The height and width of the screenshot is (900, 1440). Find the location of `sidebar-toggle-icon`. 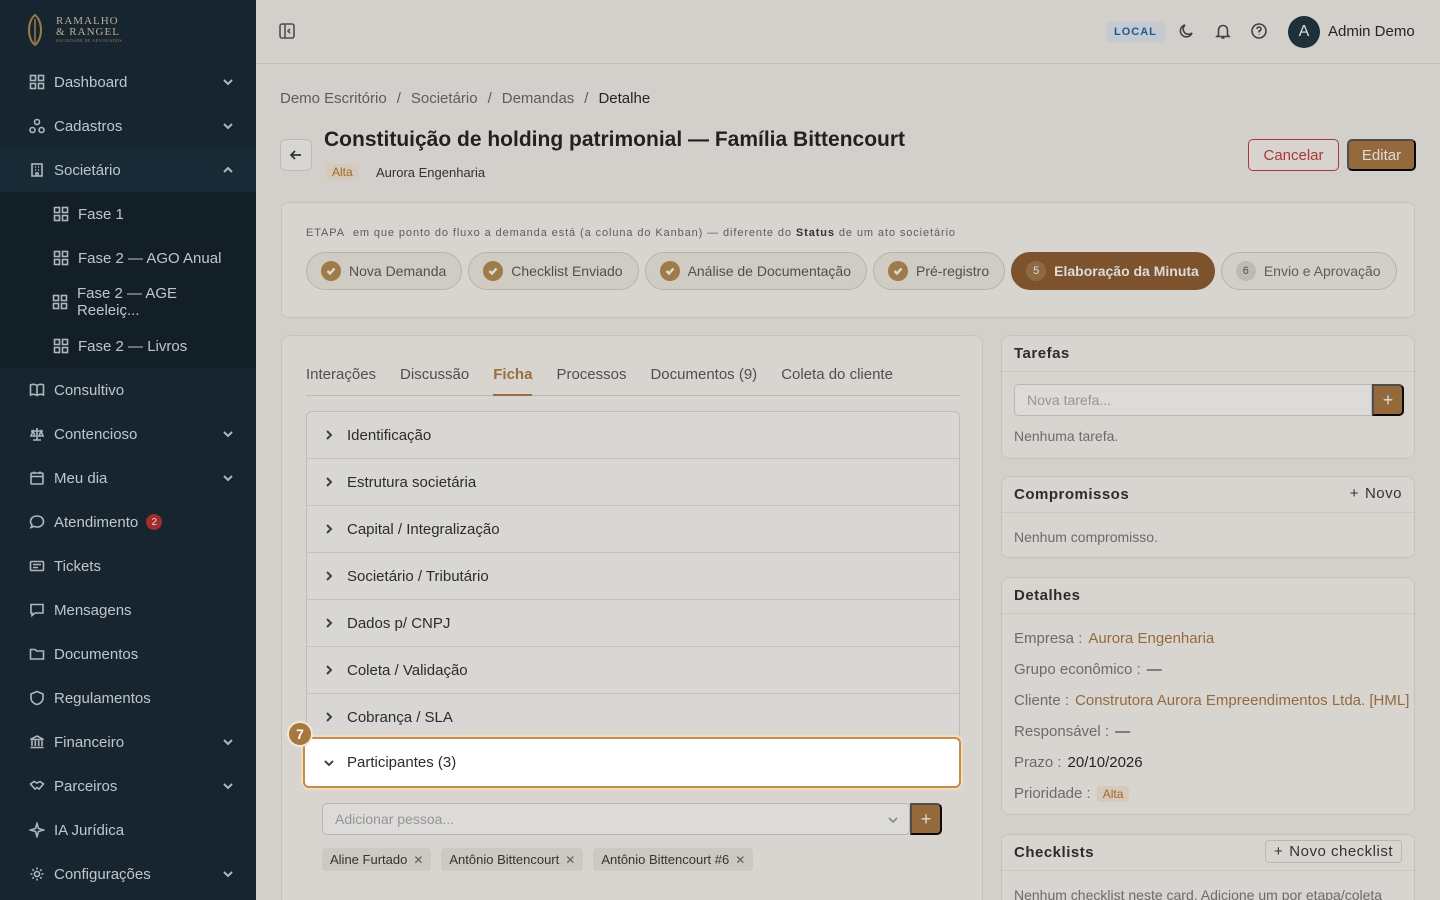

sidebar-toggle-icon is located at coordinates (288, 32).